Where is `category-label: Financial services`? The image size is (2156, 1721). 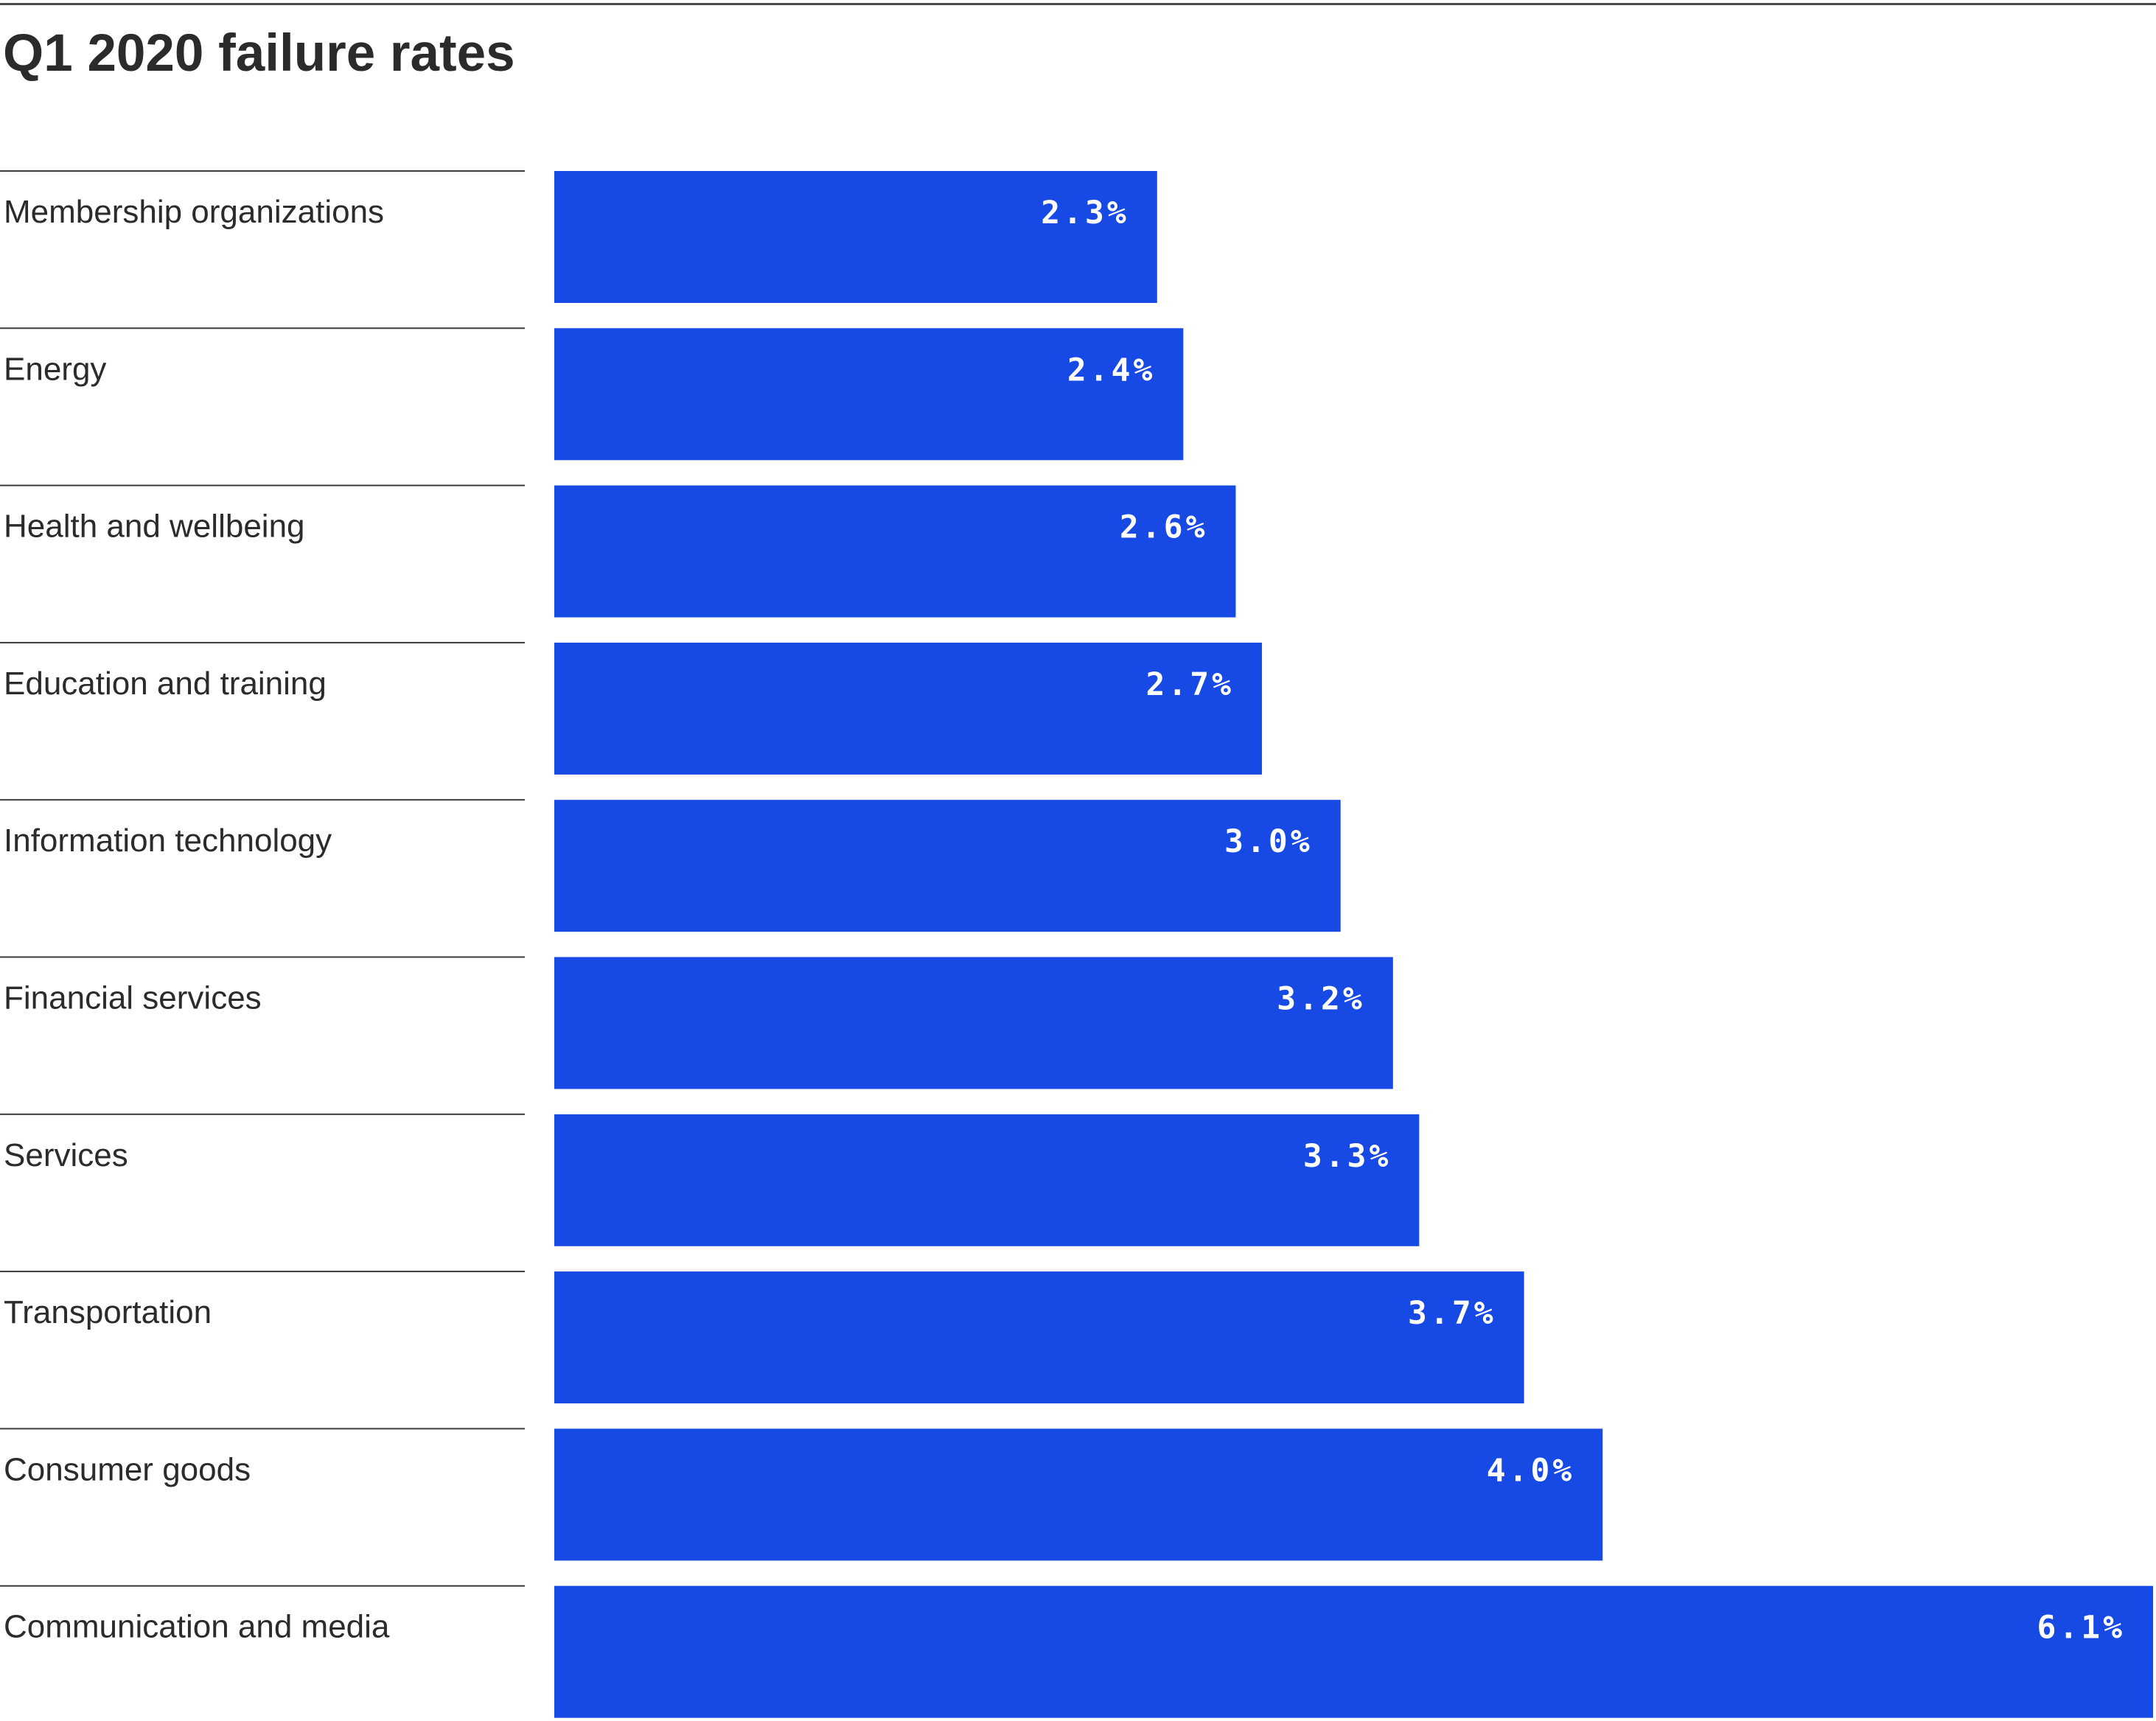
category-label: Financial services is located at coordinates (133, 998).